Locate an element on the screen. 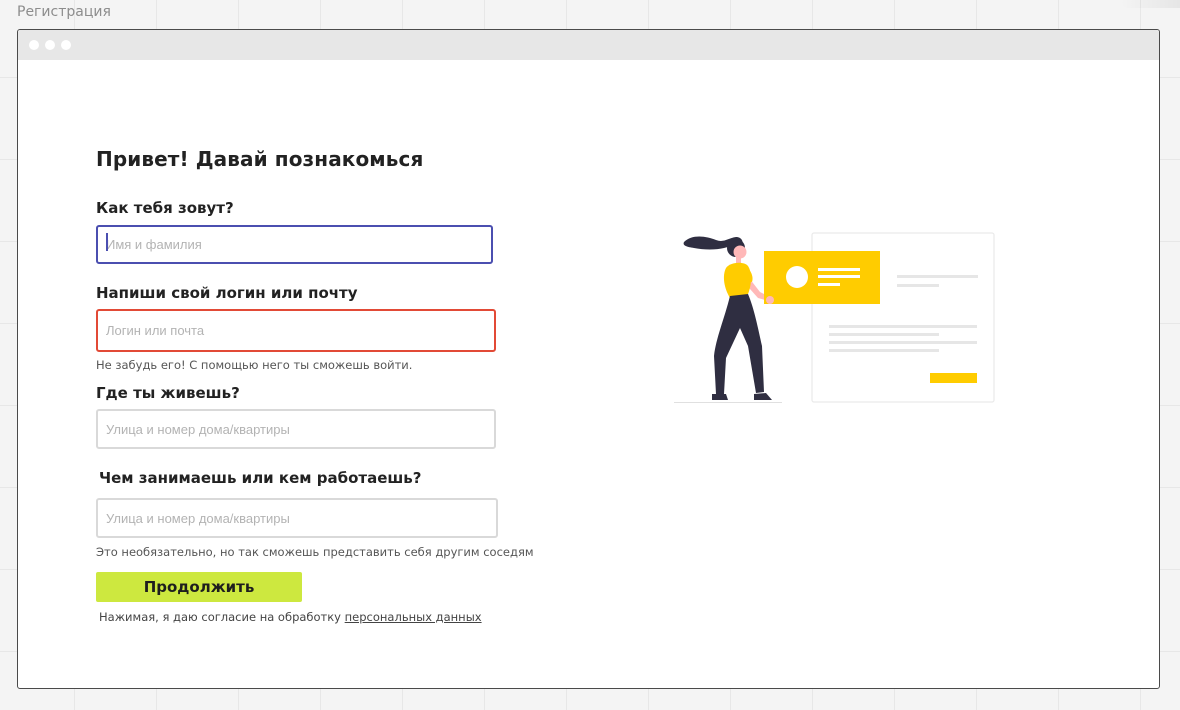  woman-holding-profile-card-illustration is located at coordinates (834, 317).